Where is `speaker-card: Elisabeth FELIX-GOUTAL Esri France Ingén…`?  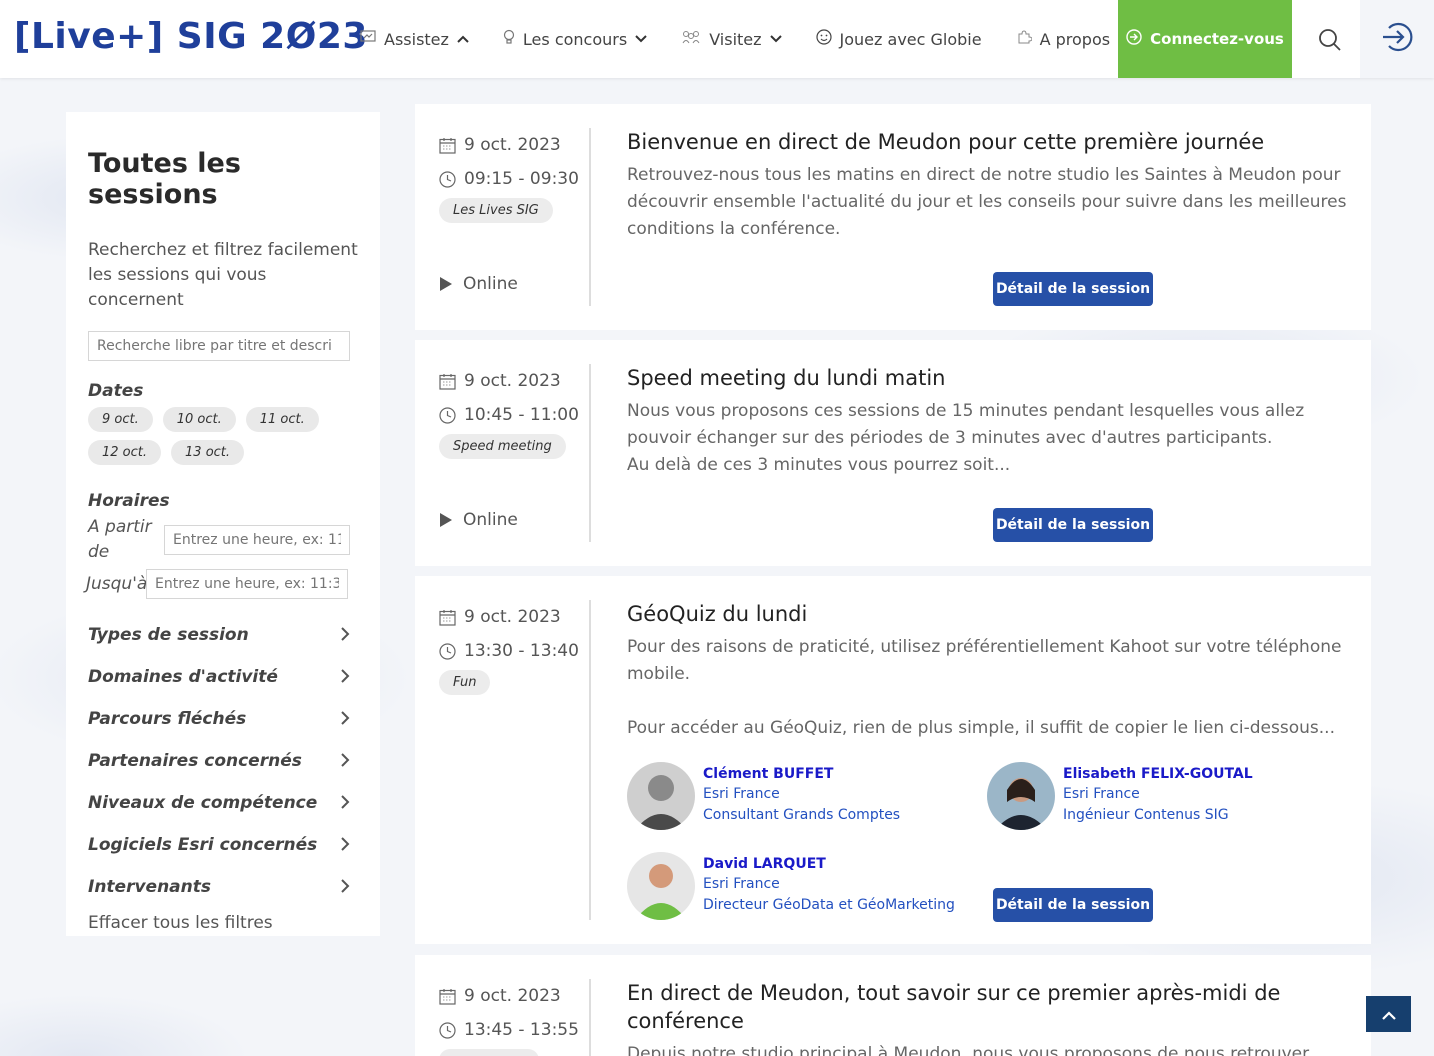 speaker-card: Elisabeth FELIX-GOUTAL Esri France Ingén… is located at coordinates (1120, 796).